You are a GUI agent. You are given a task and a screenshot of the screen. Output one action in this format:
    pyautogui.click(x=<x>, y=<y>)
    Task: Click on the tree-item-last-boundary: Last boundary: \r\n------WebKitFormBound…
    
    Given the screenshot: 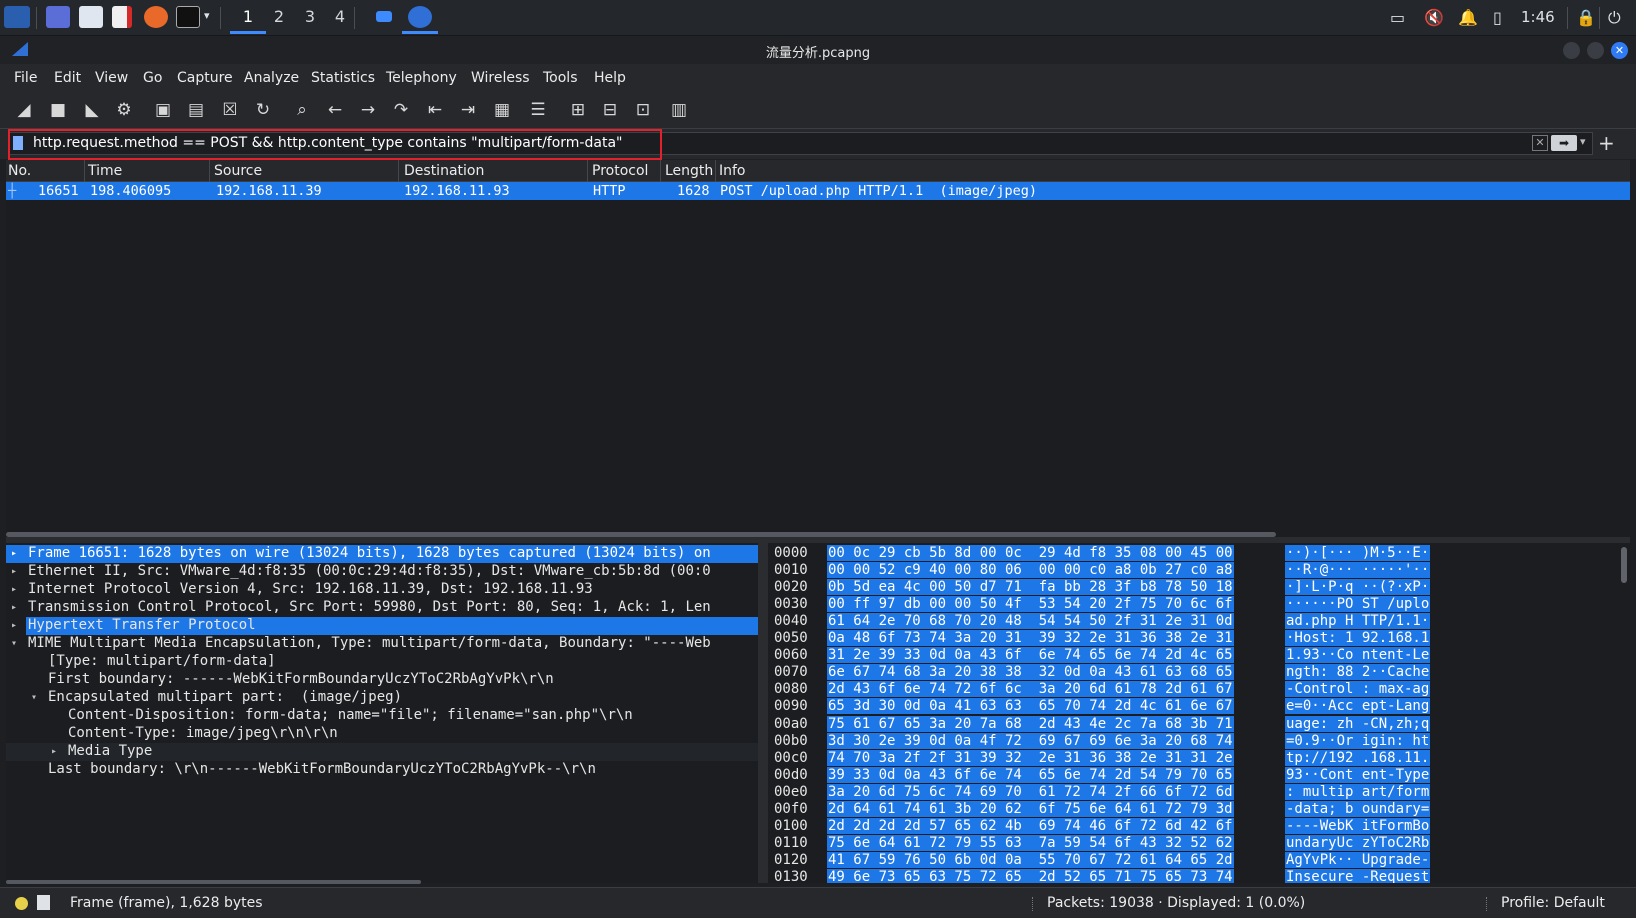 What is the action you would take?
    pyautogui.click(x=322, y=770)
    